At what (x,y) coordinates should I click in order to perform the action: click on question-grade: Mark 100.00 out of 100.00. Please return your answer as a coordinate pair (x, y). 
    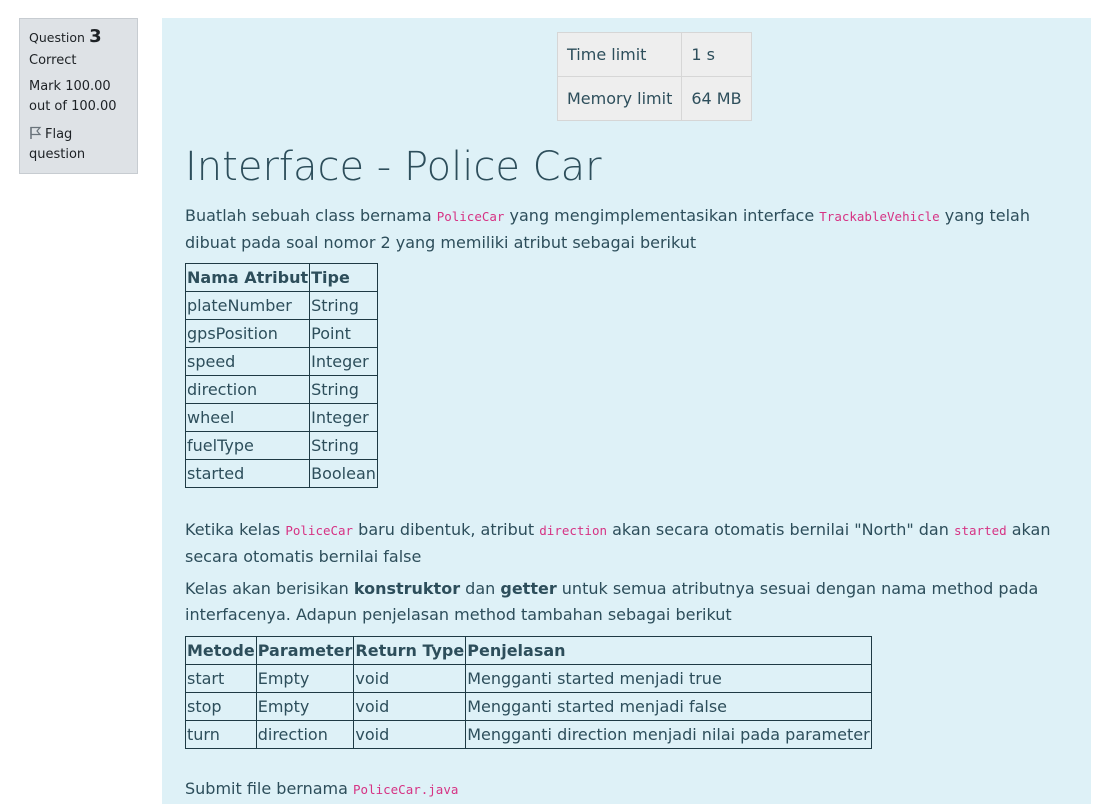
    Looking at the image, I should click on (73, 96).